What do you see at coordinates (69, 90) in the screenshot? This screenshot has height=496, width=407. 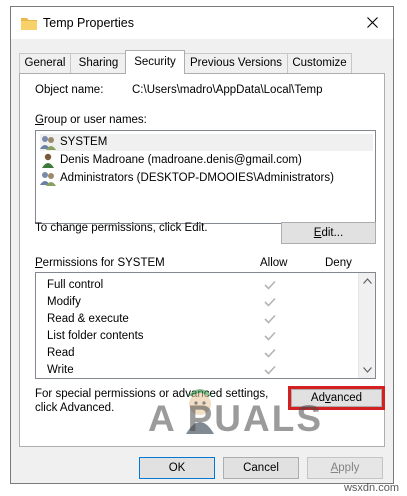 I see `object-name-label: Object name:` at bounding box center [69, 90].